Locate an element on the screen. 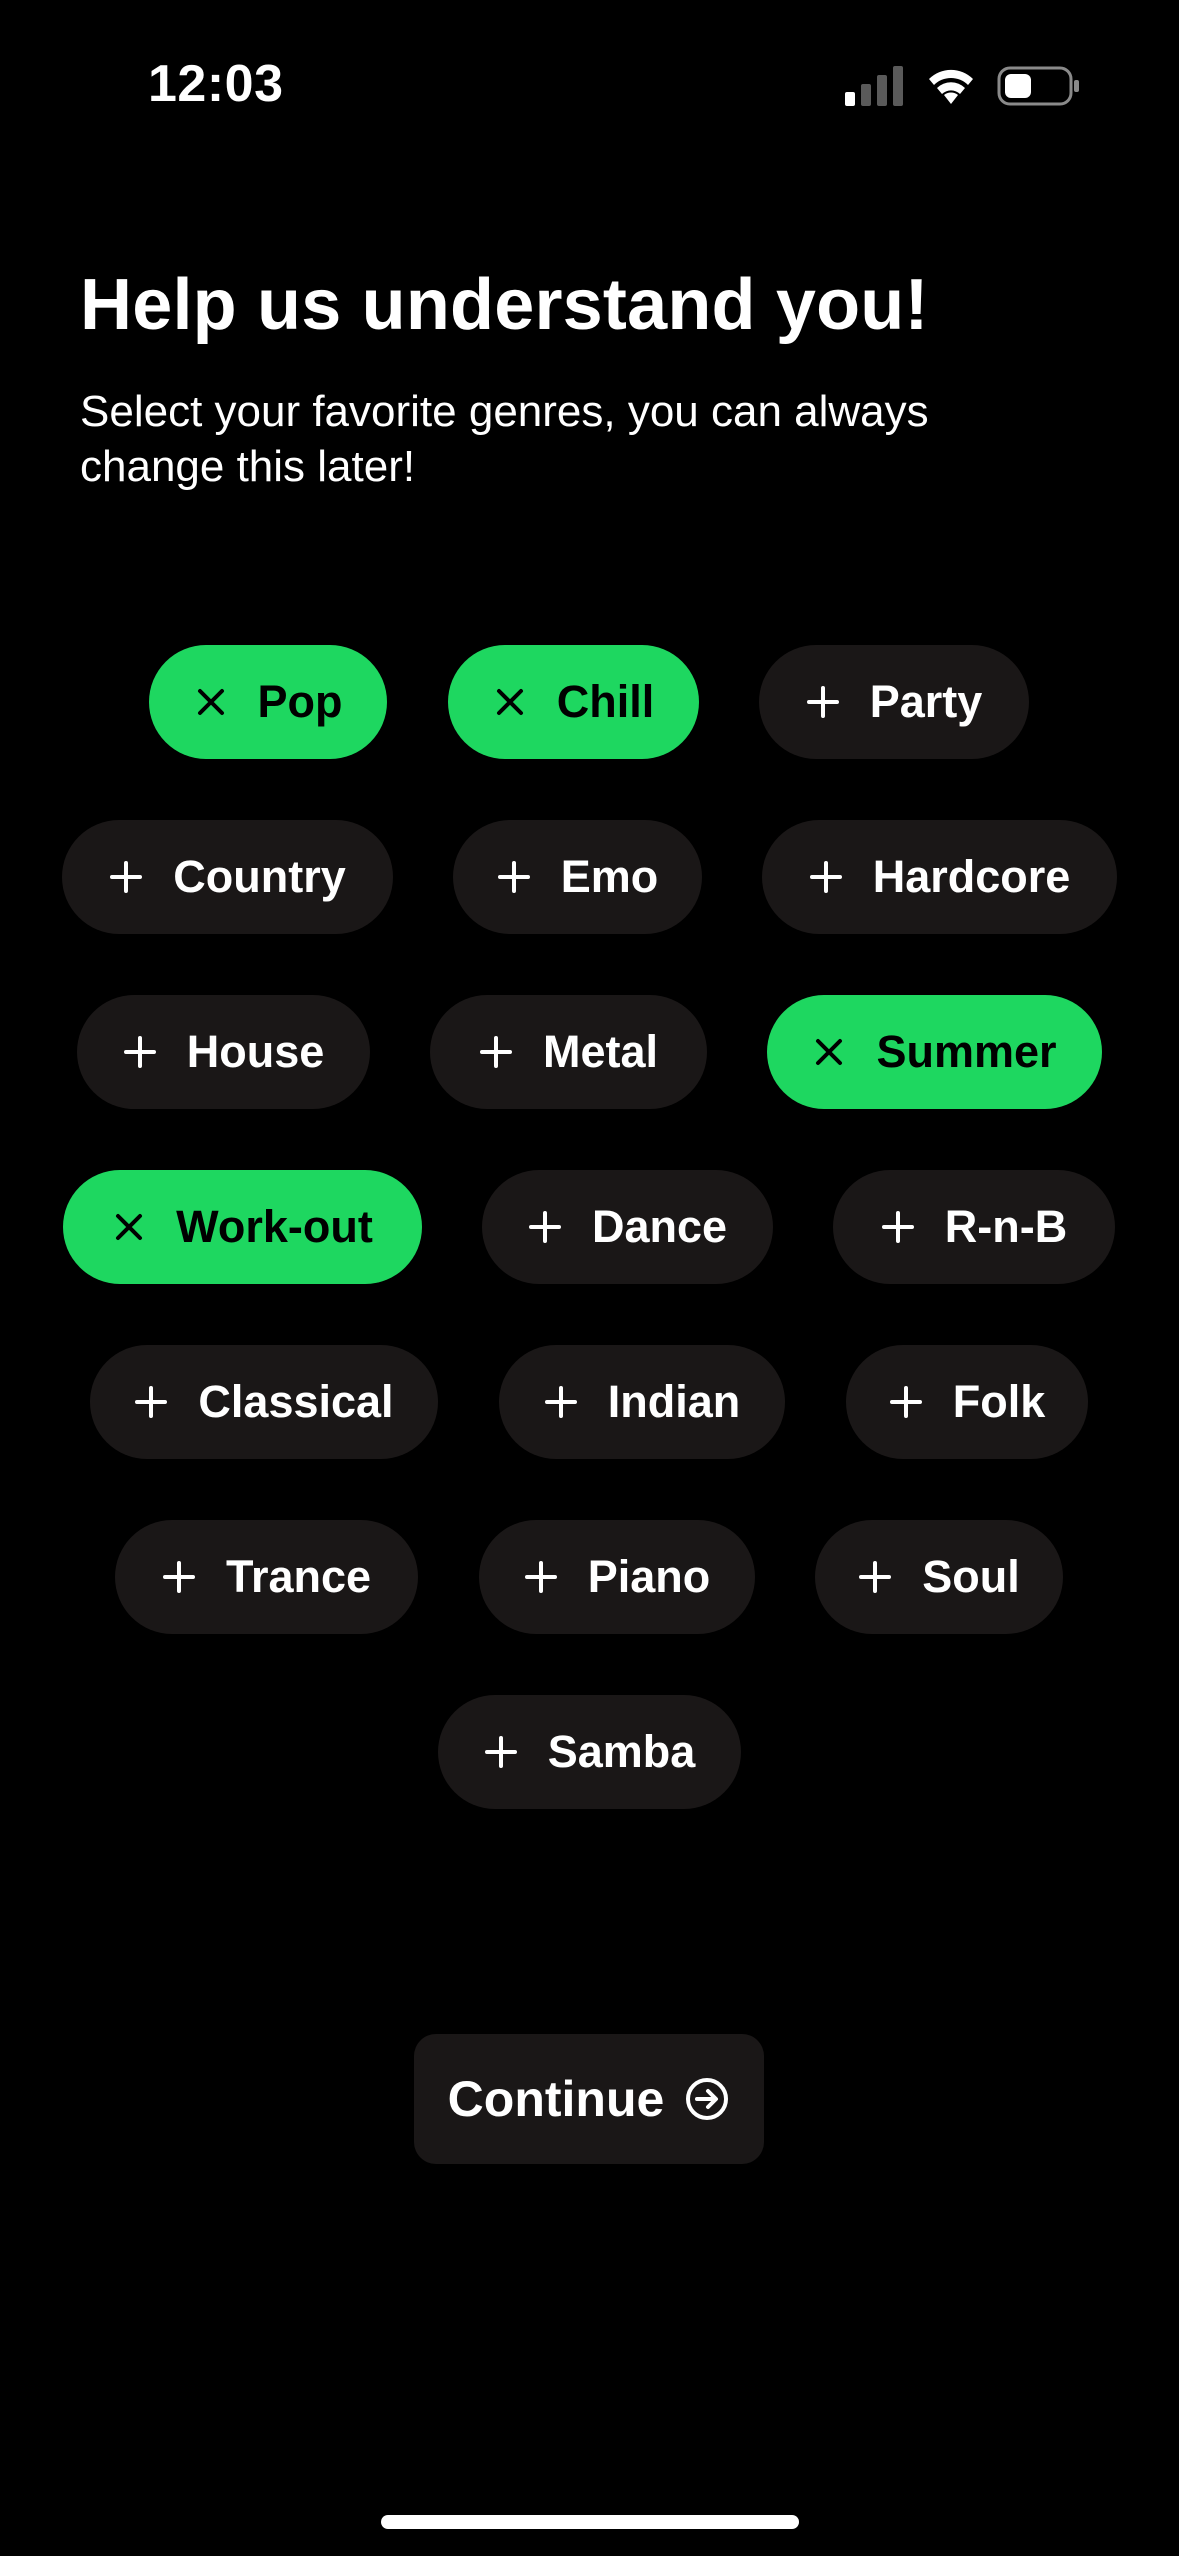 The height and width of the screenshot is (2556, 1179). battery-icon is located at coordinates (1039, 86).